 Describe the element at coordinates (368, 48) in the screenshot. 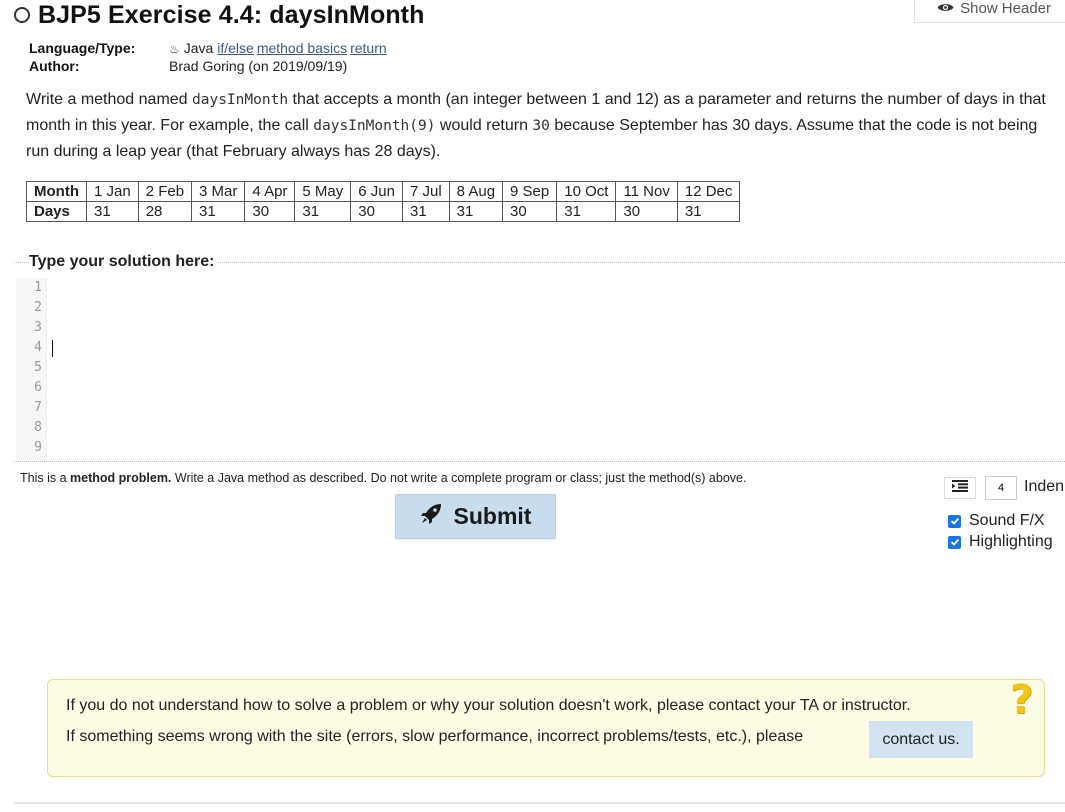

I see `tag-link-return: return` at that location.